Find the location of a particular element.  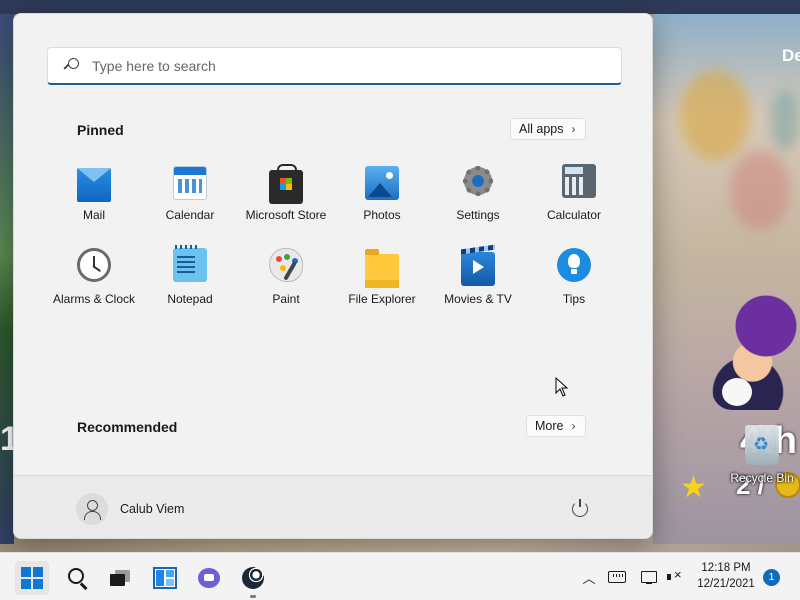

chat-icon is located at coordinates (209, 578).